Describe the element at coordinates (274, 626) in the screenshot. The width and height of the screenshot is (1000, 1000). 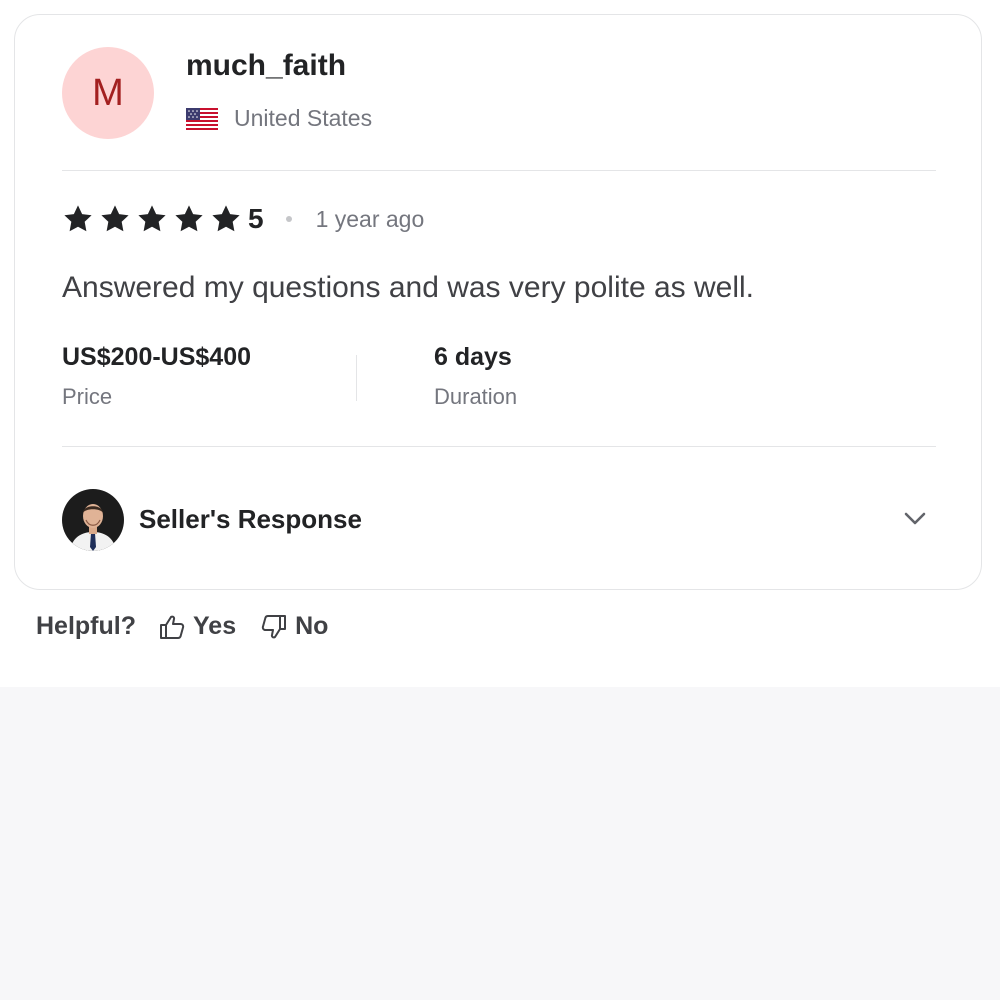
I see `thumbs-down-icon` at that location.